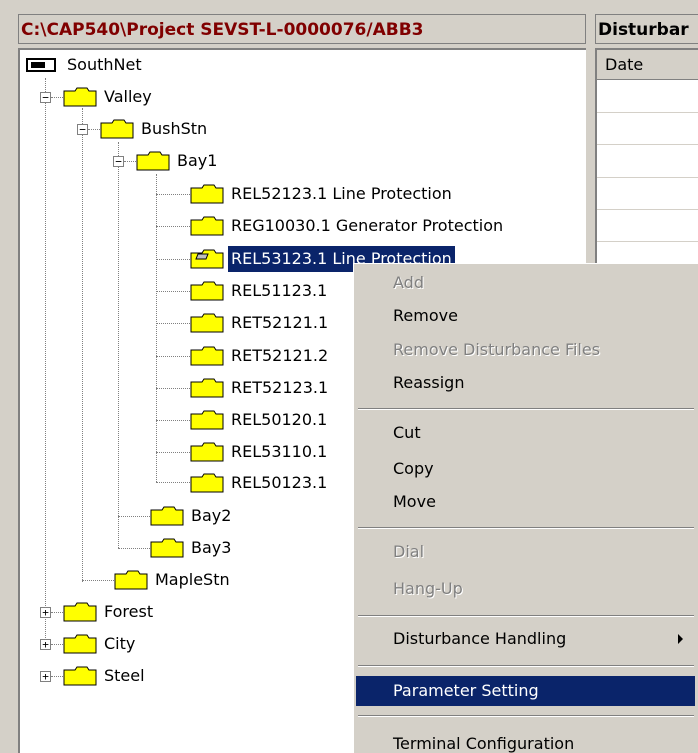  Describe the element at coordinates (192, 548) in the screenshot. I see `tree-item-bay3: Bay3` at that location.